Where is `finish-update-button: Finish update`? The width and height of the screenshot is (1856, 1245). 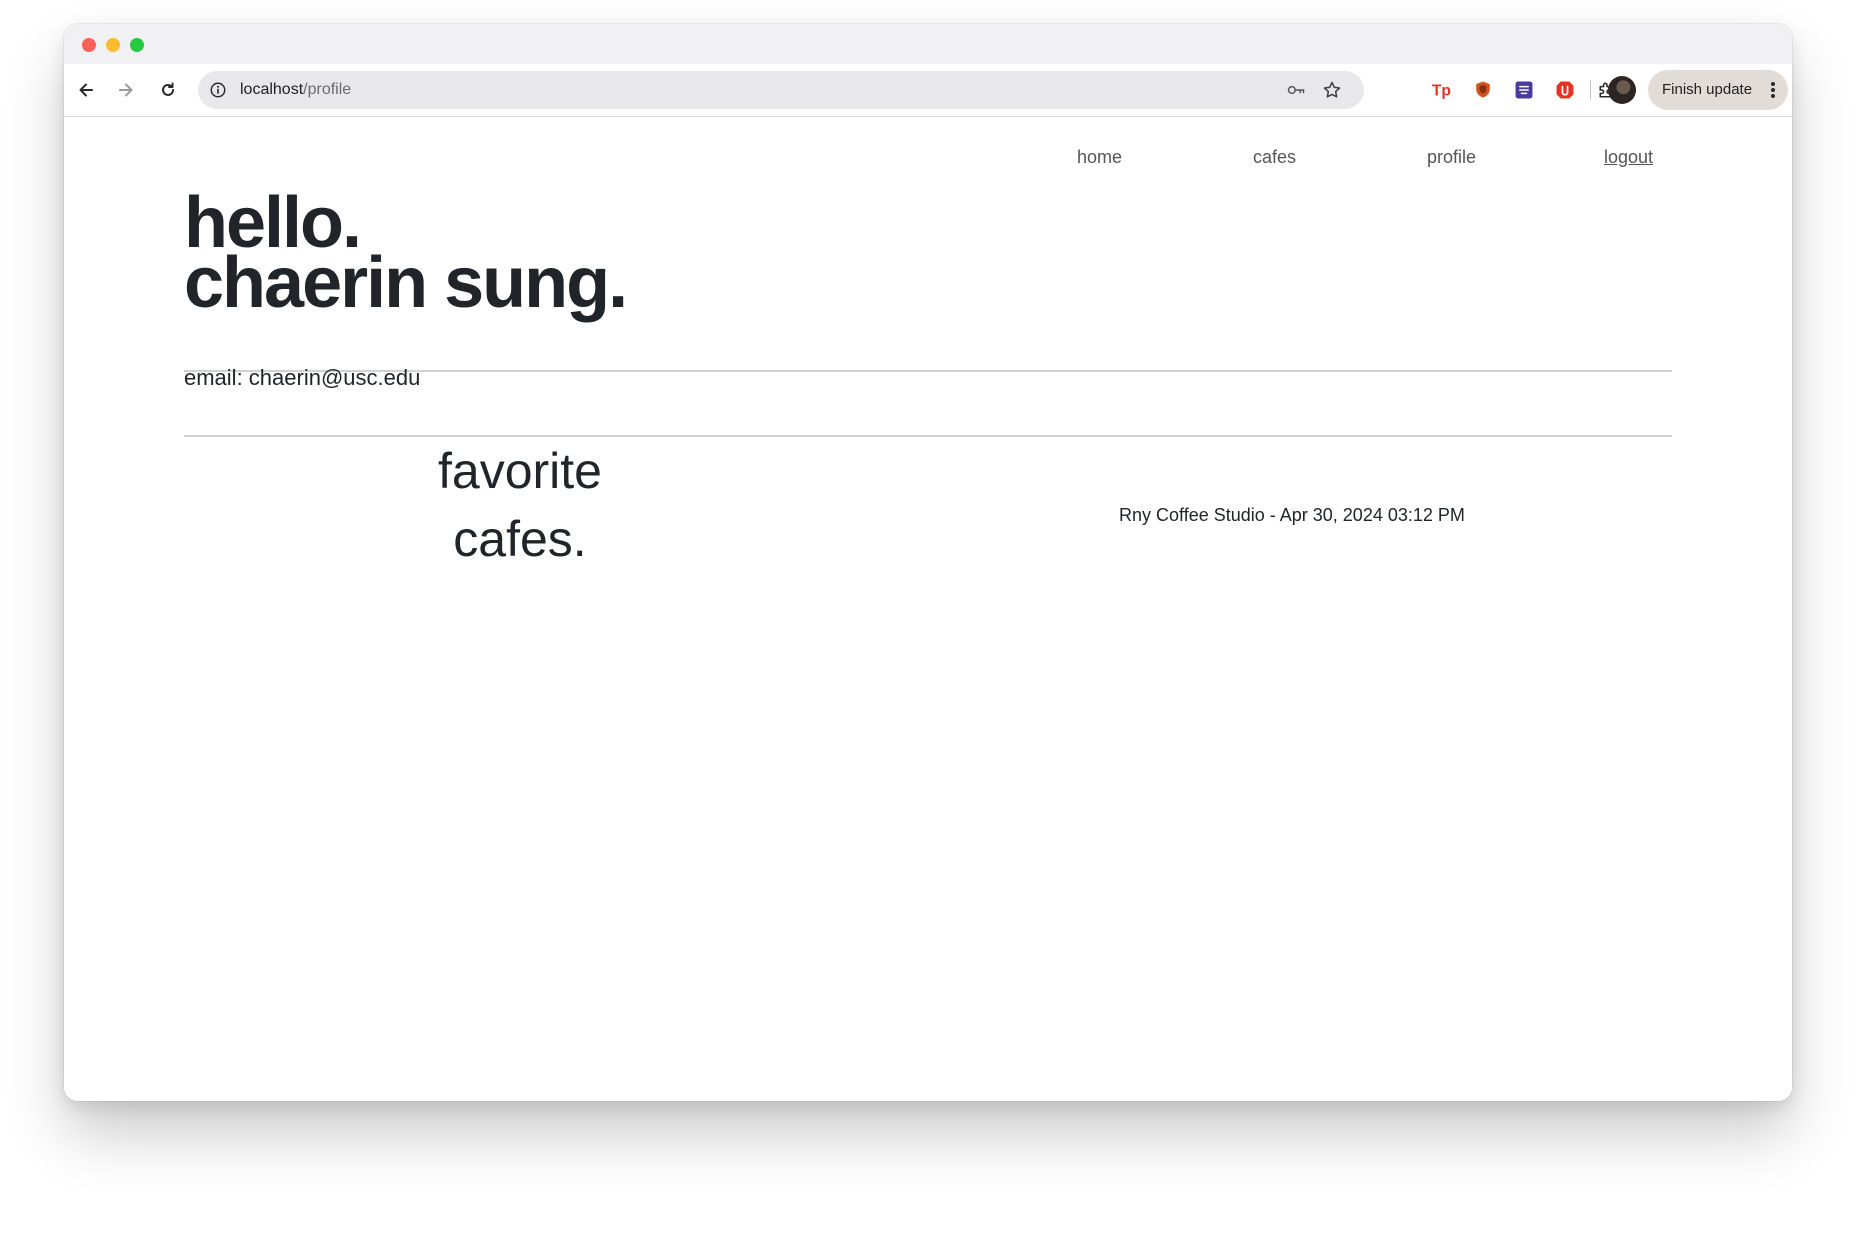 finish-update-button: Finish update is located at coordinates (1718, 90).